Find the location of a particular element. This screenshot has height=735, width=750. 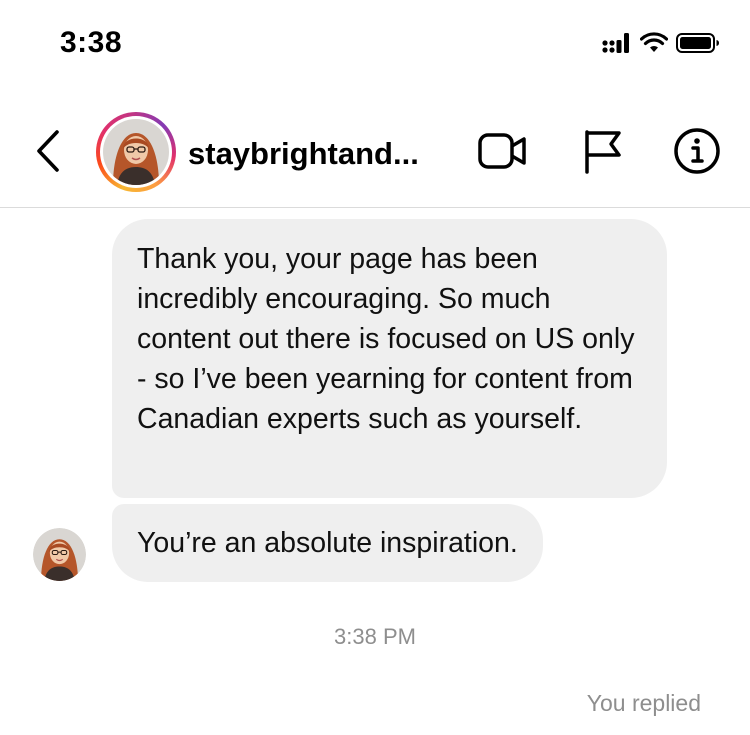

reply-status: You replied is located at coordinates (643, 703).